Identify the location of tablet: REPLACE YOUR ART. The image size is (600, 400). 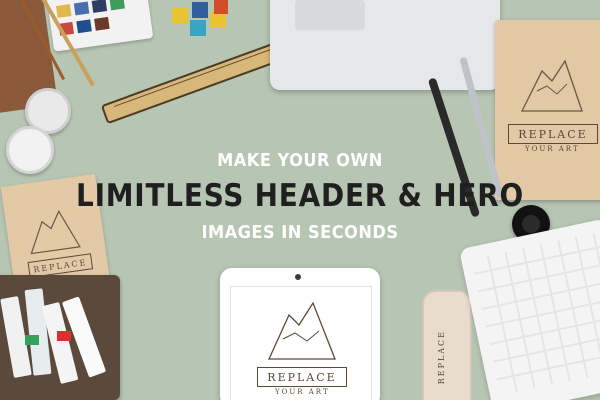
(300, 334).